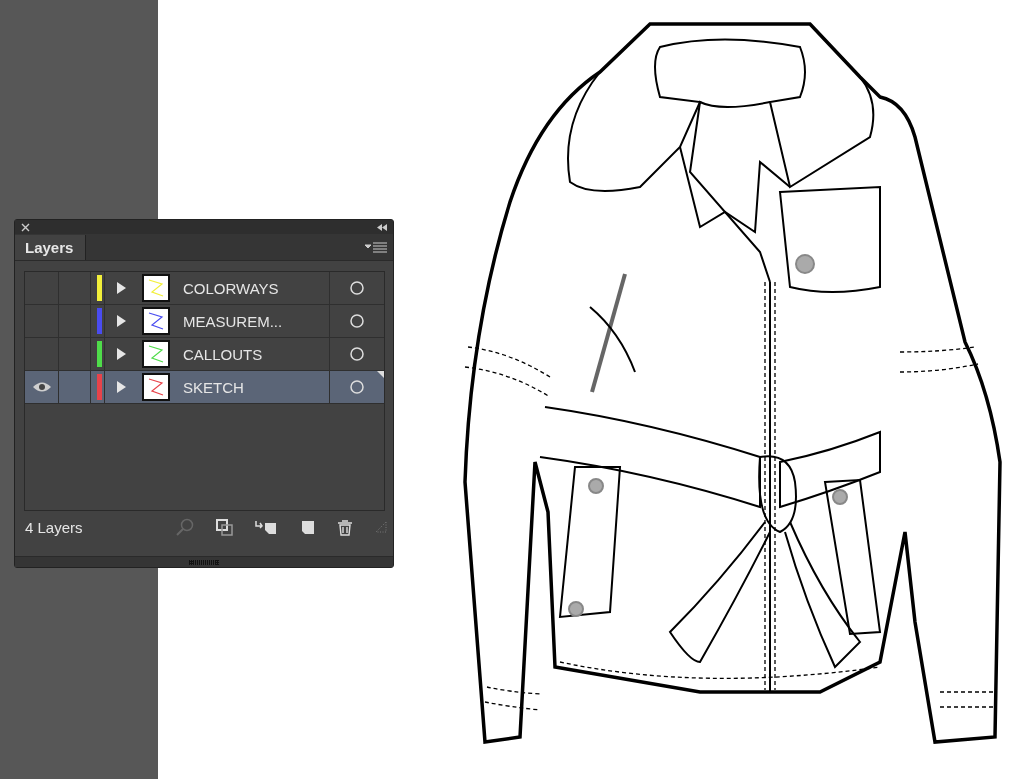 Image resolution: width=1020 pixels, height=779 pixels. What do you see at coordinates (54, 527) in the screenshot?
I see `layer-count: 4 Layers` at bounding box center [54, 527].